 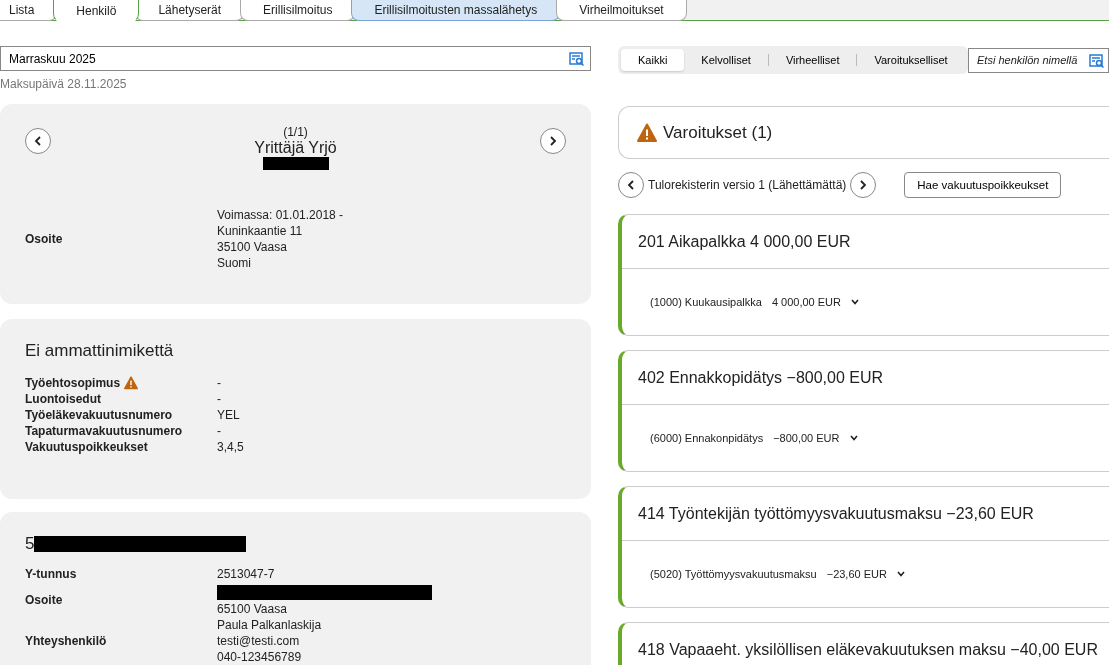 I want to click on person-counter: (1/1), so click(x=295, y=132).